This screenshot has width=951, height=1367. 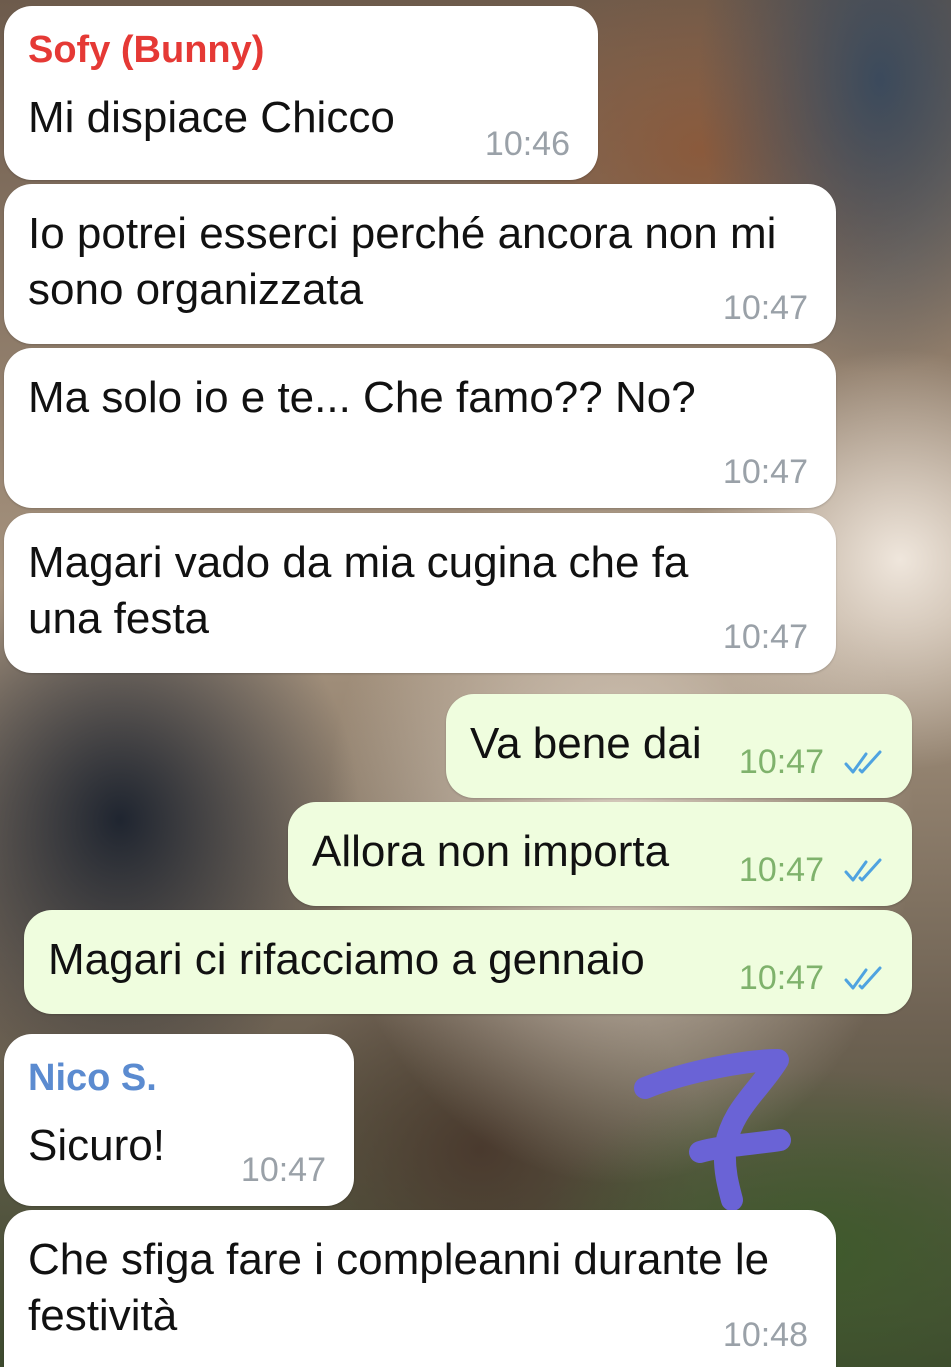 I want to click on message-text: Ma solo io e te... Che famo?? No?, so click(x=362, y=397).